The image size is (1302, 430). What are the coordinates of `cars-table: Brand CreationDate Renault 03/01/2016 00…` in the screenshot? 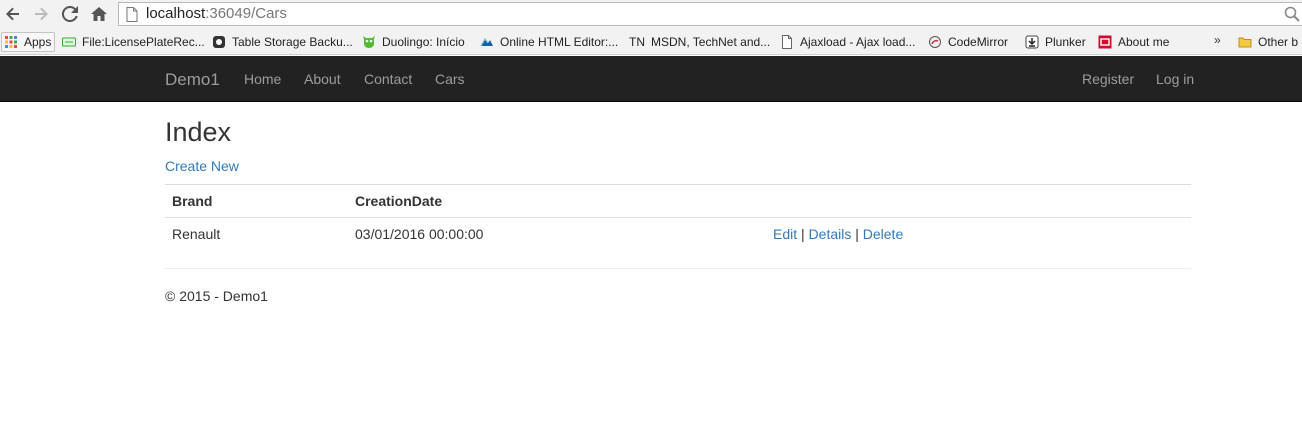 It's located at (678, 217).